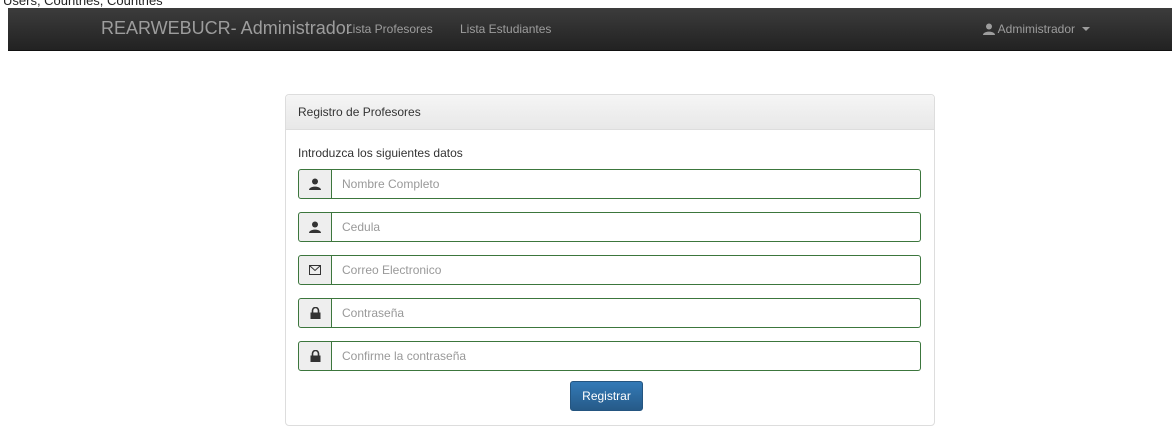 The image size is (1172, 426). I want to click on user-menu-dropdown: Admimistrador, so click(1036, 29).